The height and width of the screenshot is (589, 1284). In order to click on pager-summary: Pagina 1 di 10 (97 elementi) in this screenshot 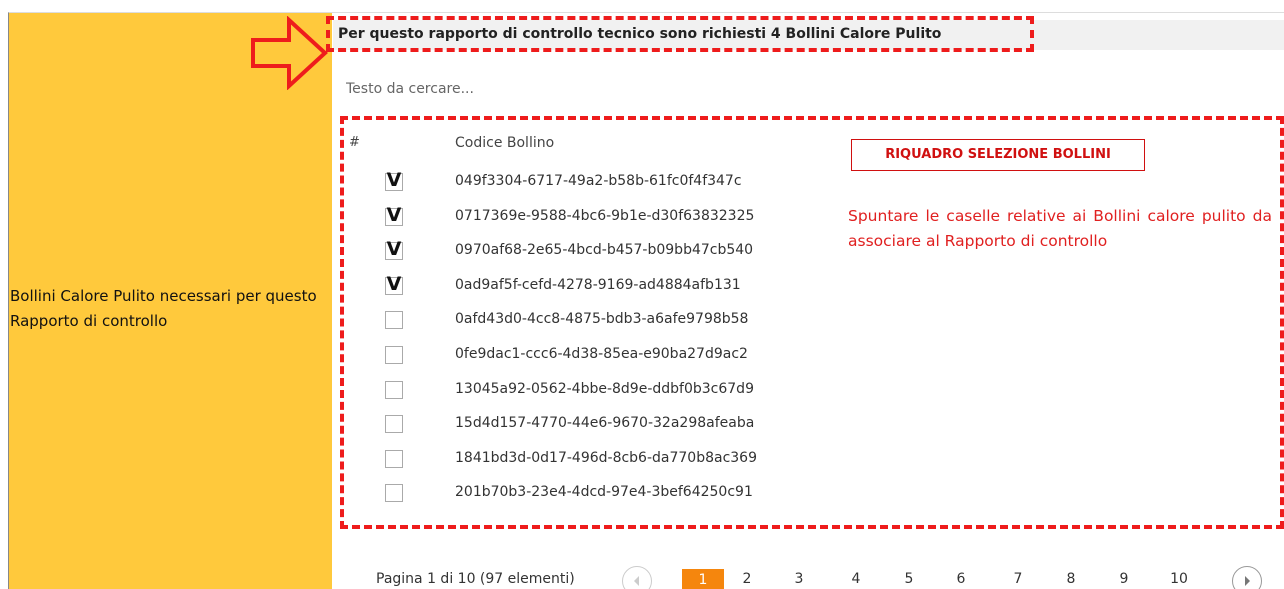, I will do `click(475, 579)`.